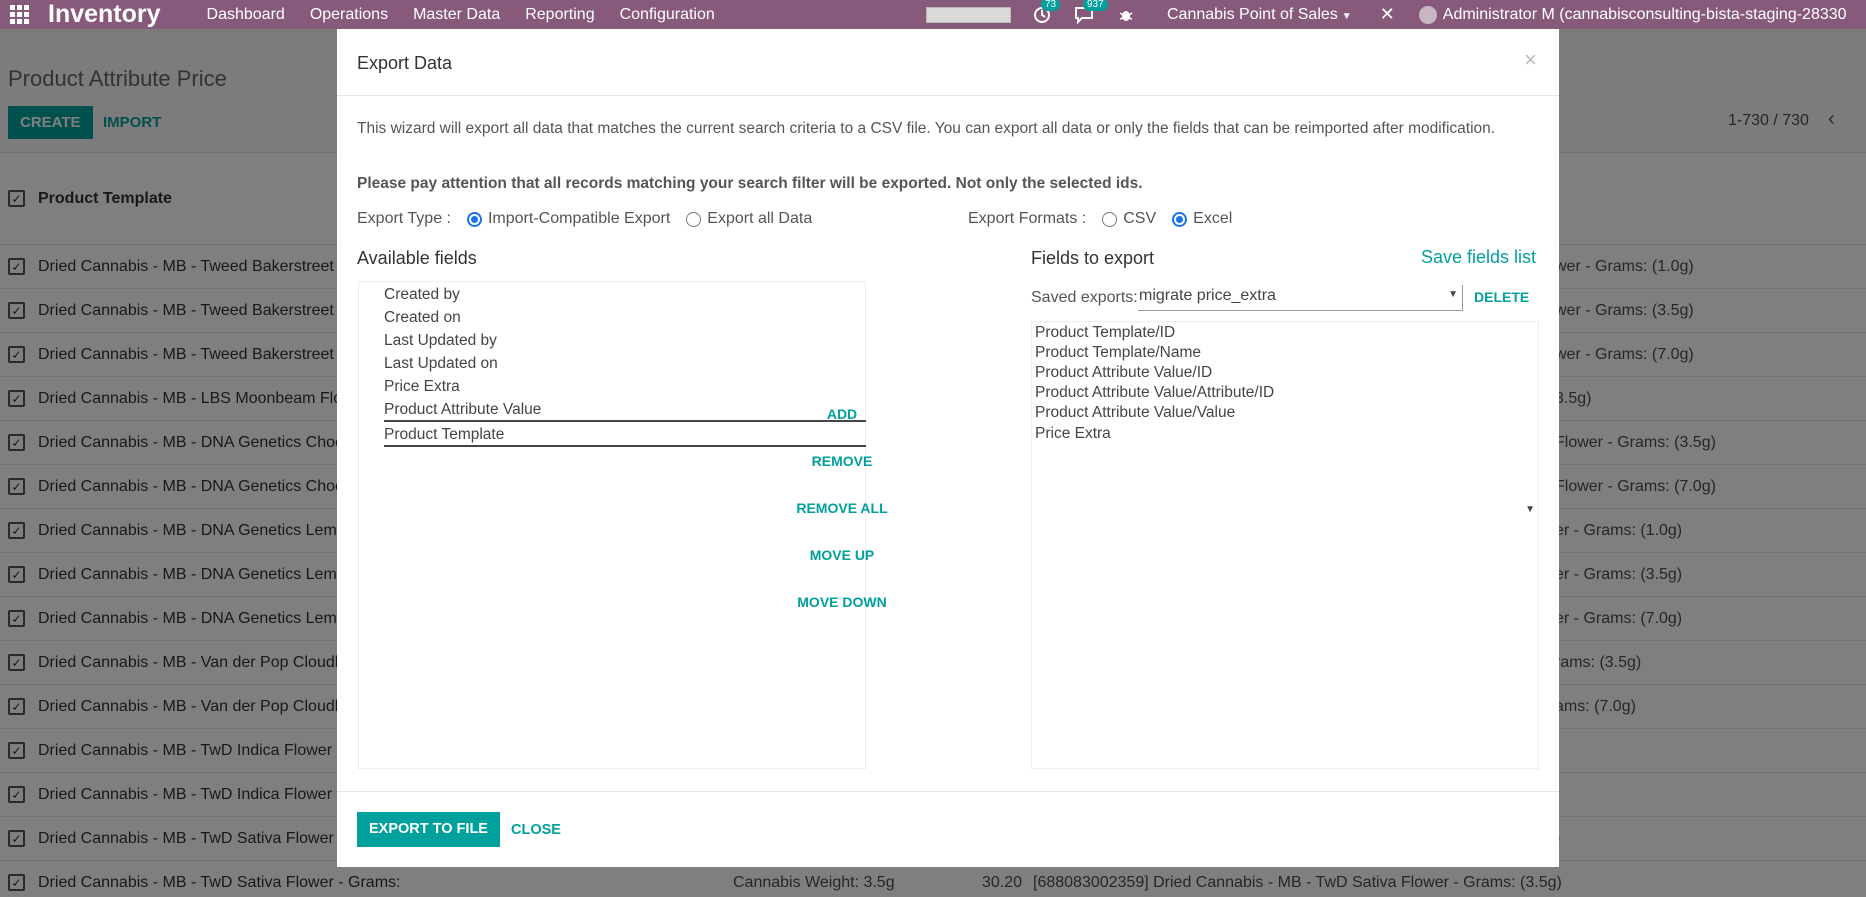 This screenshot has width=1866, height=897. I want to click on available-field-item: Product Template, so click(625, 436).